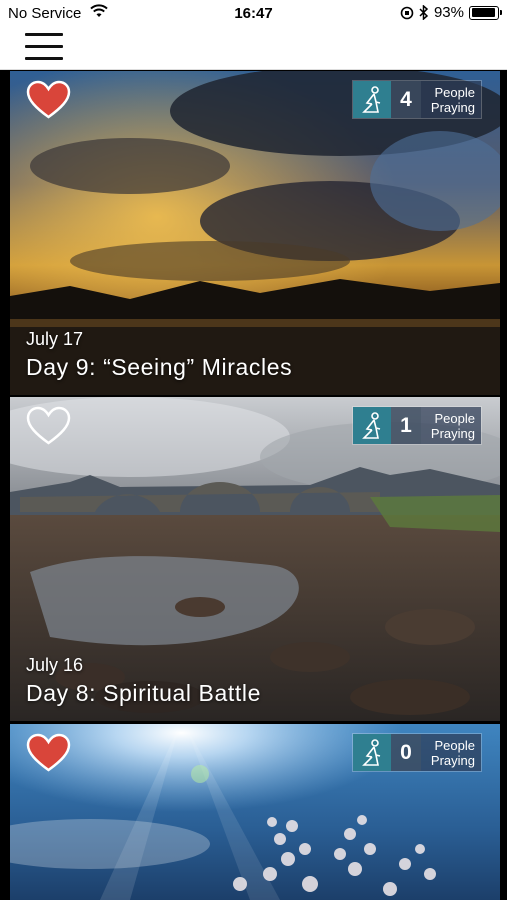 This screenshot has width=507, height=900. Describe the element at coordinates (406, 752) in the screenshot. I see `praying-count: 0` at that location.